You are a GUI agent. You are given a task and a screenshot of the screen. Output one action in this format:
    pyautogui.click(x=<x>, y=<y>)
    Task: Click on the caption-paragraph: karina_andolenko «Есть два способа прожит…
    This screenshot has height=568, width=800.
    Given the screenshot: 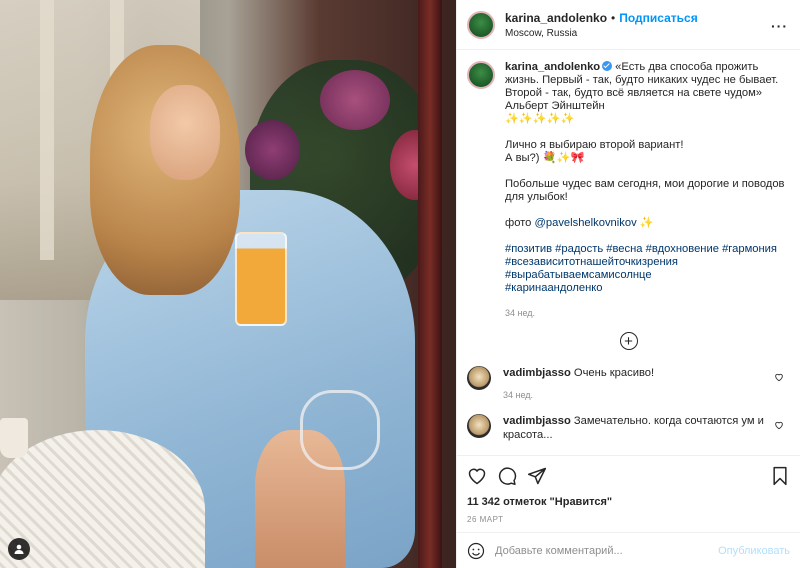 What is the action you would take?
    pyautogui.click(x=645, y=93)
    